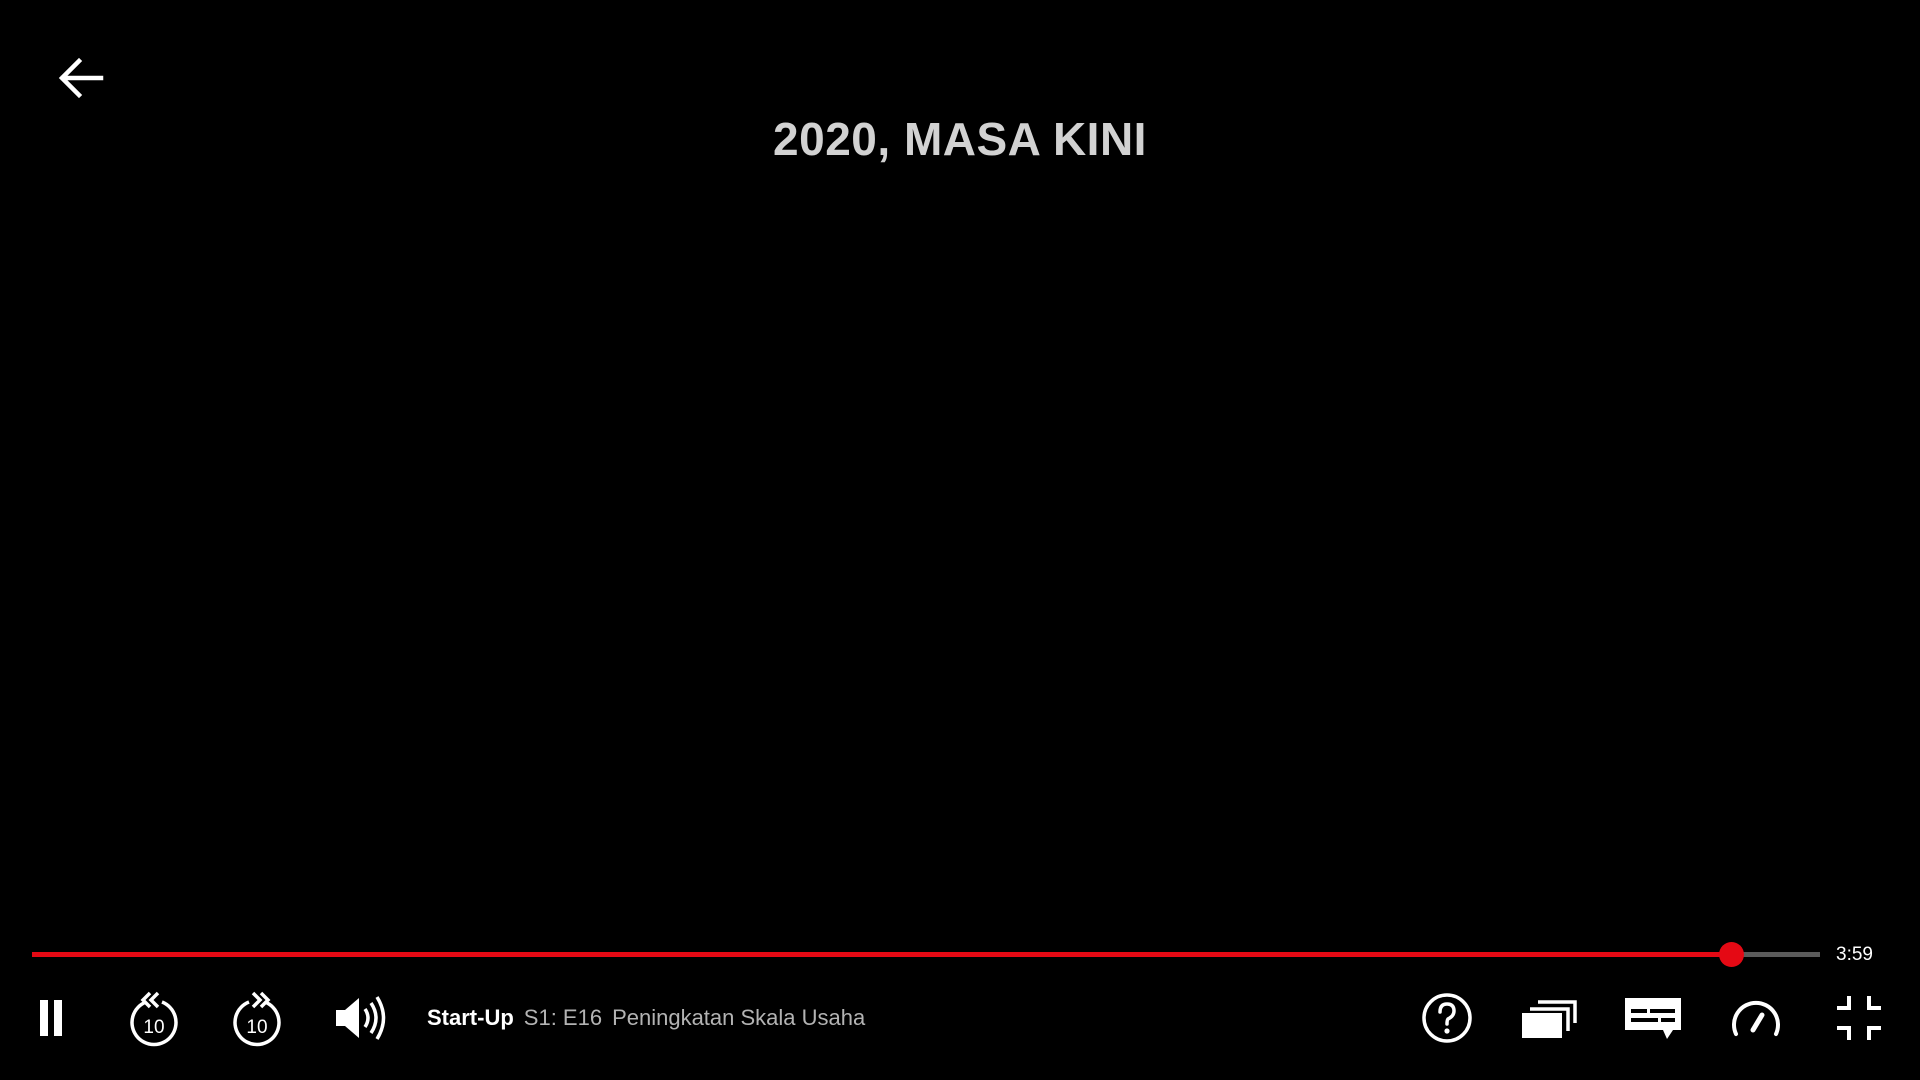 The image size is (1920, 1080). What do you see at coordinates (739, 1017) in the screenshot?
I see `episode-title: Peningkatan Skala Usaha` at bounding box center [739, 1017].